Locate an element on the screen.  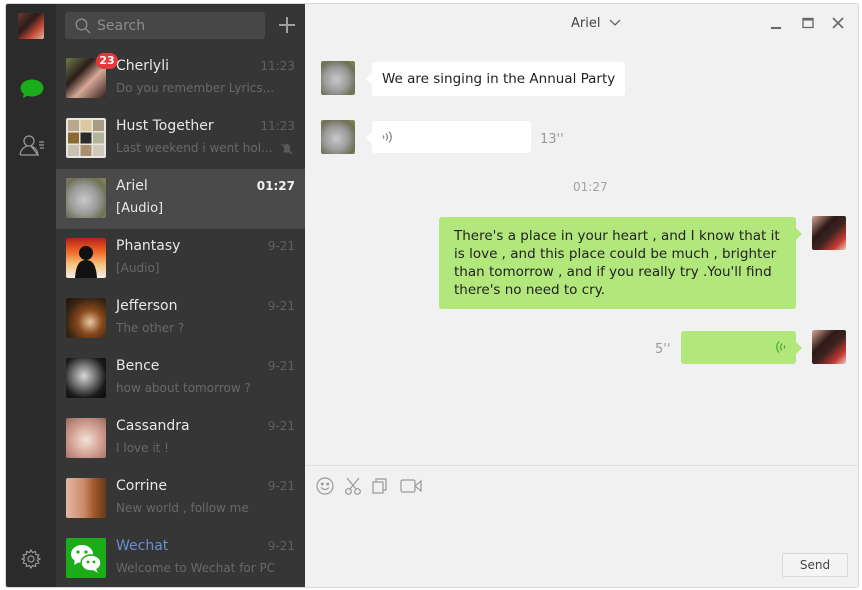
conversation-item-active: Ariel 01:27 [Audio] is located at coordinates (180, 199).